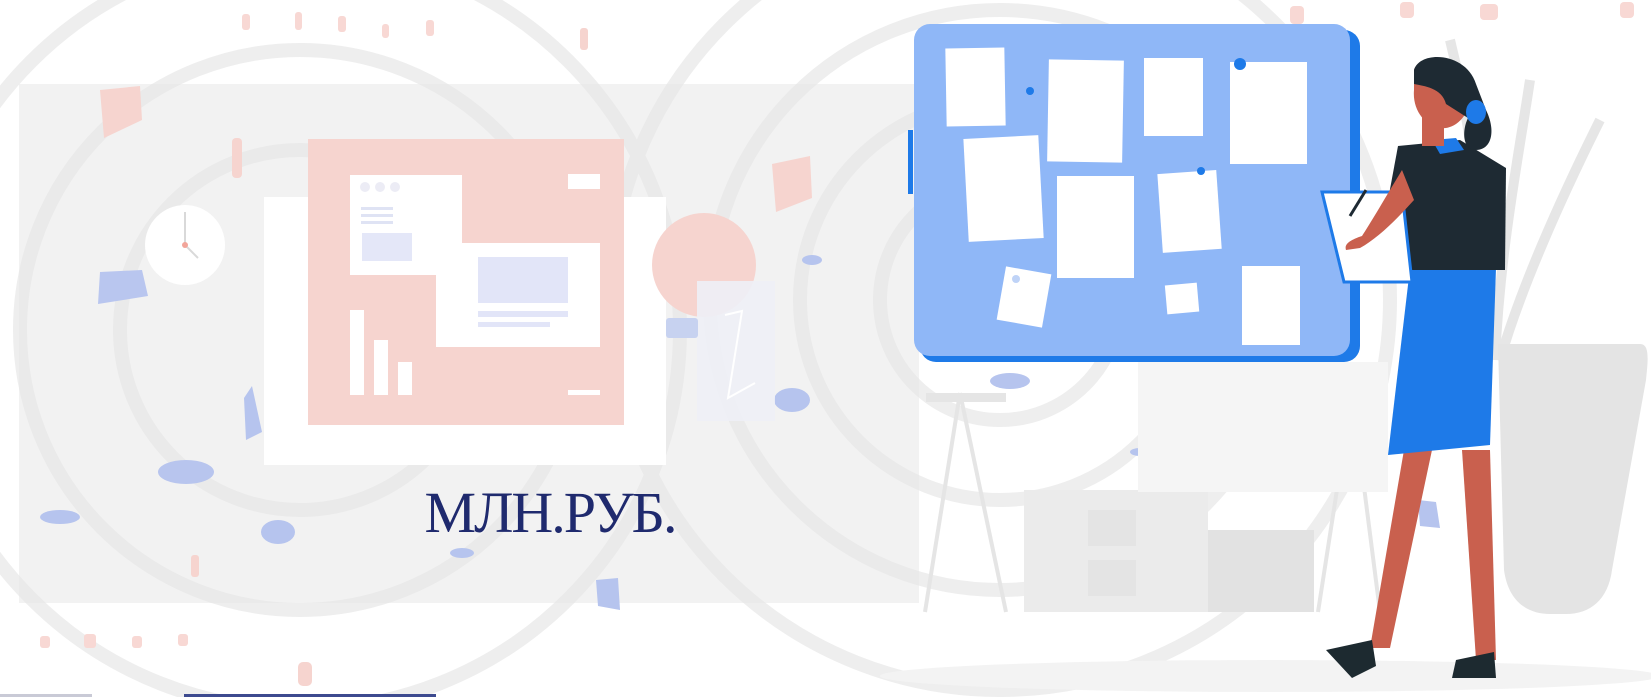  I want to click on clock-icon, so click(185, 245).